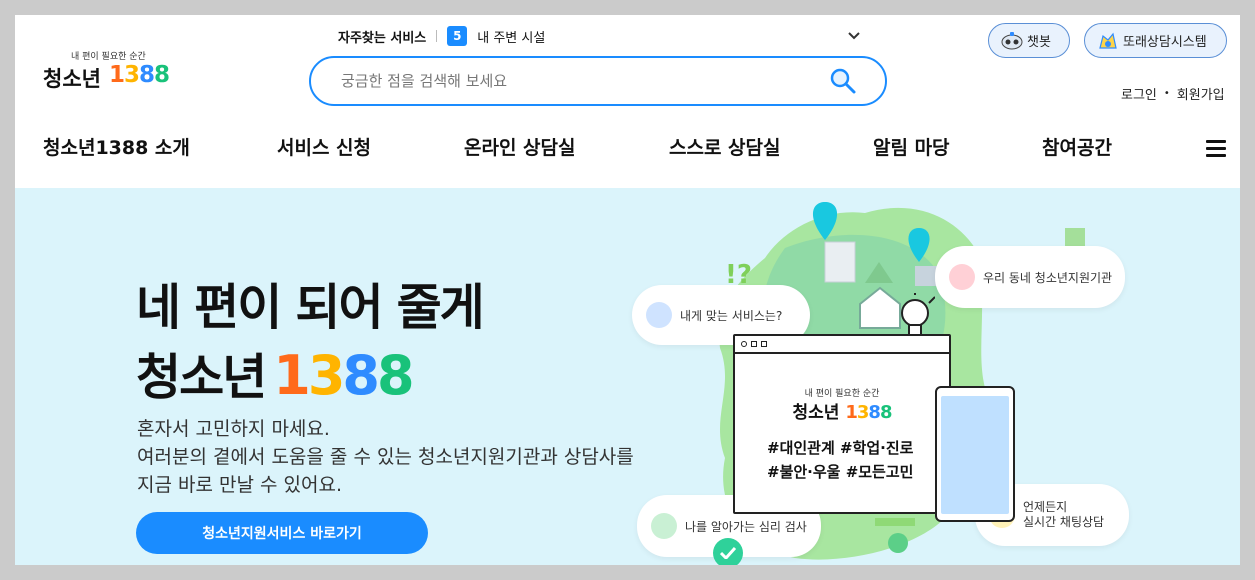 This screenshot has width=1255, height=580. Describe the element at coordinates (1165, 42) in the screenshot. I see `peer-system-label: 또래상담시스템` at that location.